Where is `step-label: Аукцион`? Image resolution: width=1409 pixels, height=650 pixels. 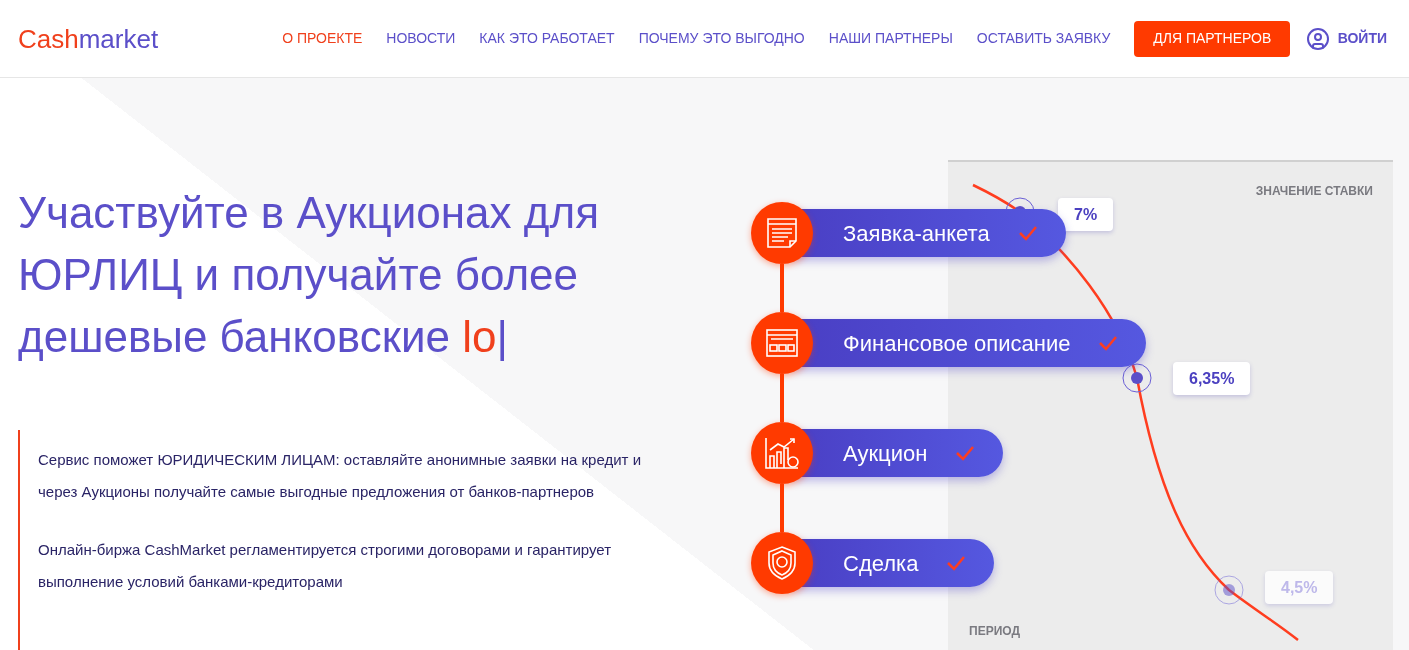
step-label: Аукцион is located at coordinates (885, 453).